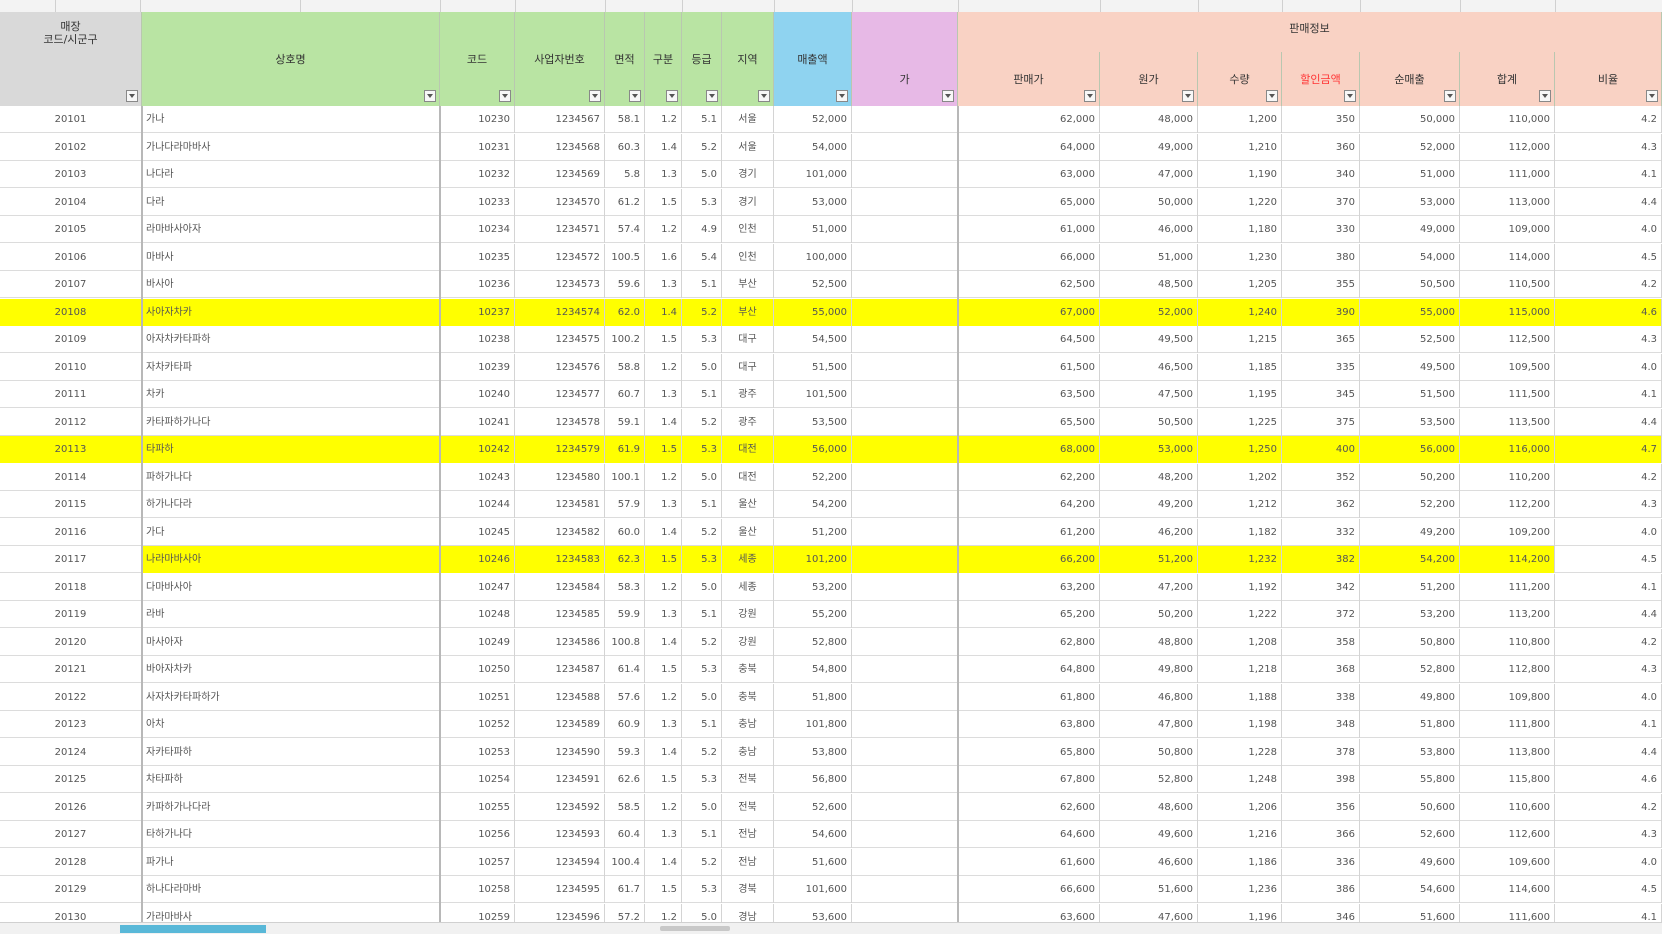 This screenshot has height=934, width=1662. Describe the element at coordinates (291, 862) in the screenshot. I see `table-cell-name: 파가나` at that location.